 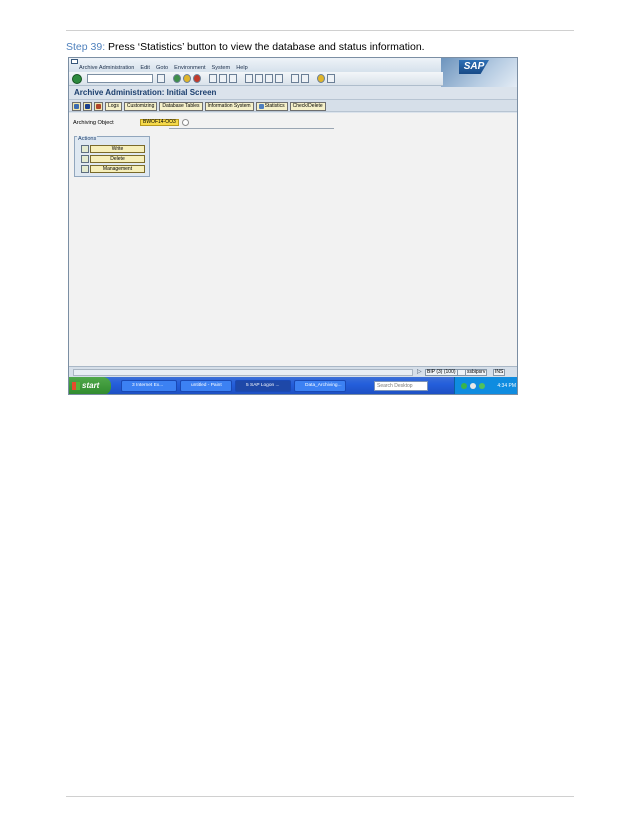 What do you see at coordinates (187, 78) in the screenshot?
I see `exit-icon` at bounding box center [187, 78].